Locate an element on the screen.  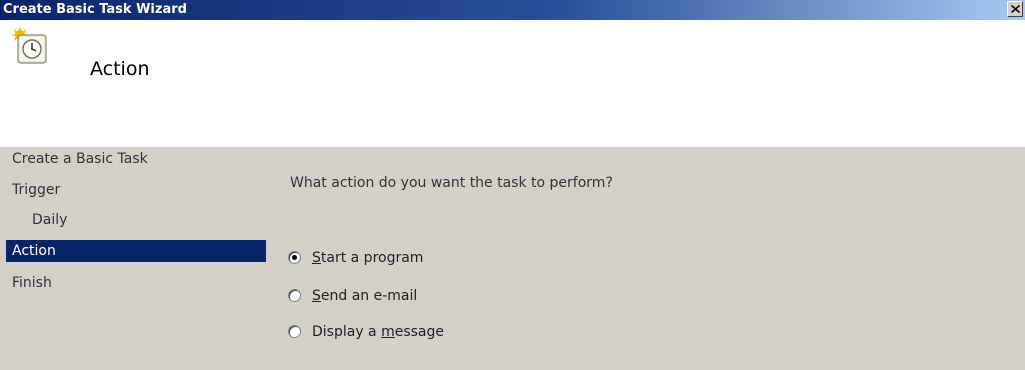
option-label: Send an e-mail is located at coordinates (365, 296).